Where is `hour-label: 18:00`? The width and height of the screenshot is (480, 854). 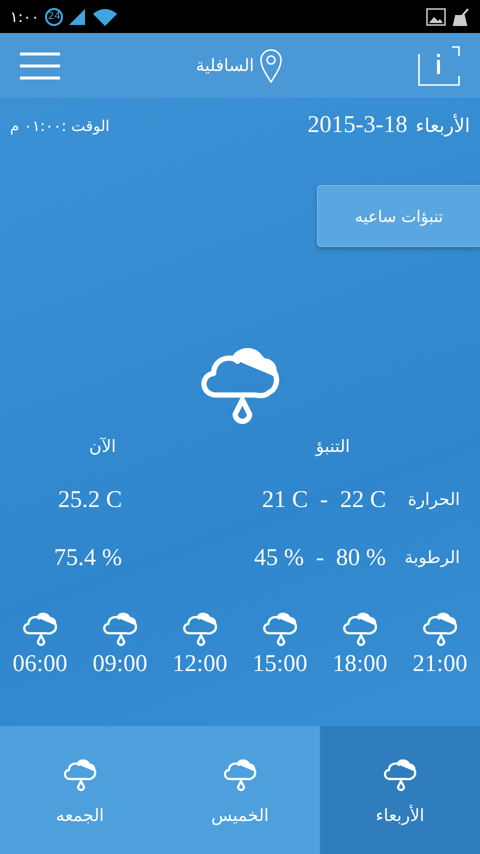
hour-label: 18:00 is located at coordinates (360, 664).